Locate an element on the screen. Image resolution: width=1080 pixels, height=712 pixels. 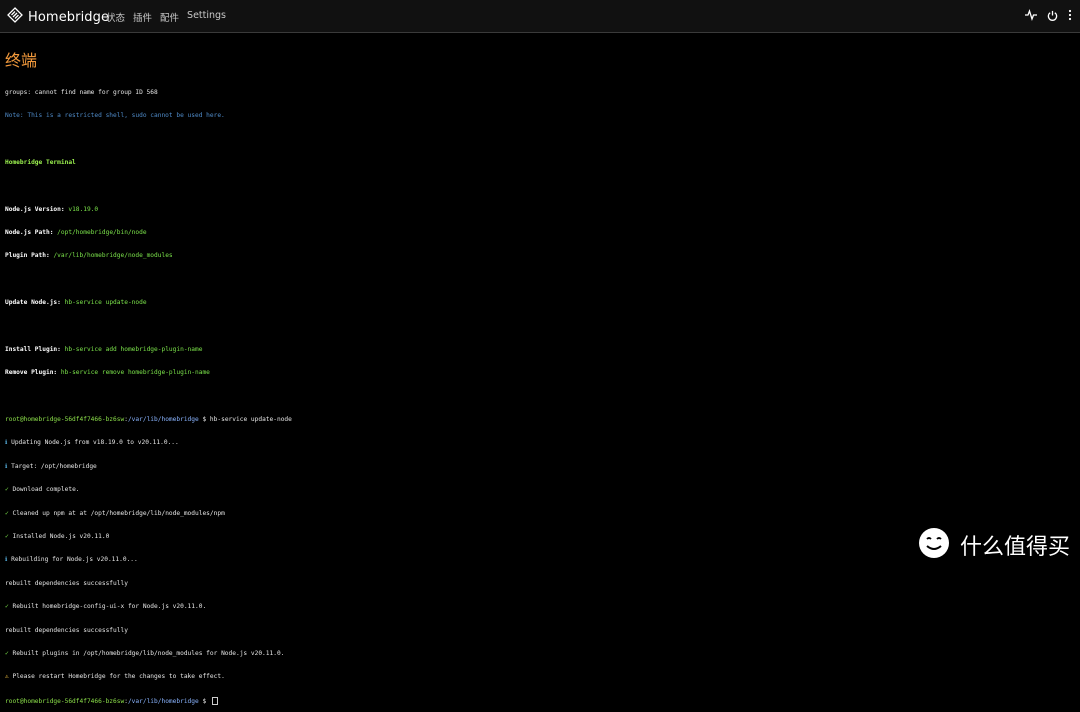
terminal-label: Install Plugin: is located at coordinates (33, 349).